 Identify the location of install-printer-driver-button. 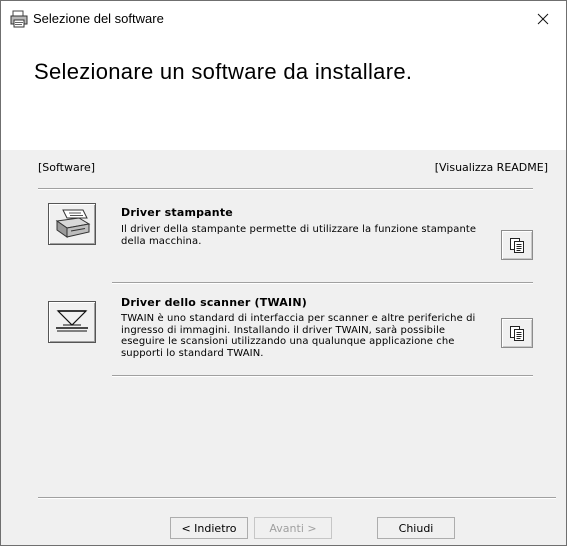
(72, 224).